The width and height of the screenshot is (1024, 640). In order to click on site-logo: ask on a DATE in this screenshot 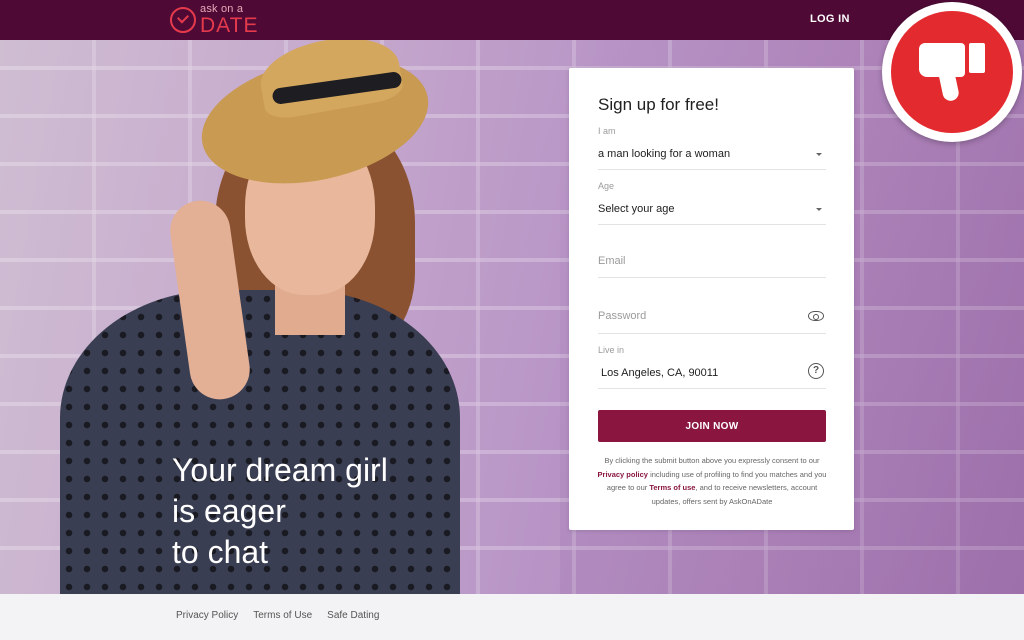, I will do `click(214, 20)`.